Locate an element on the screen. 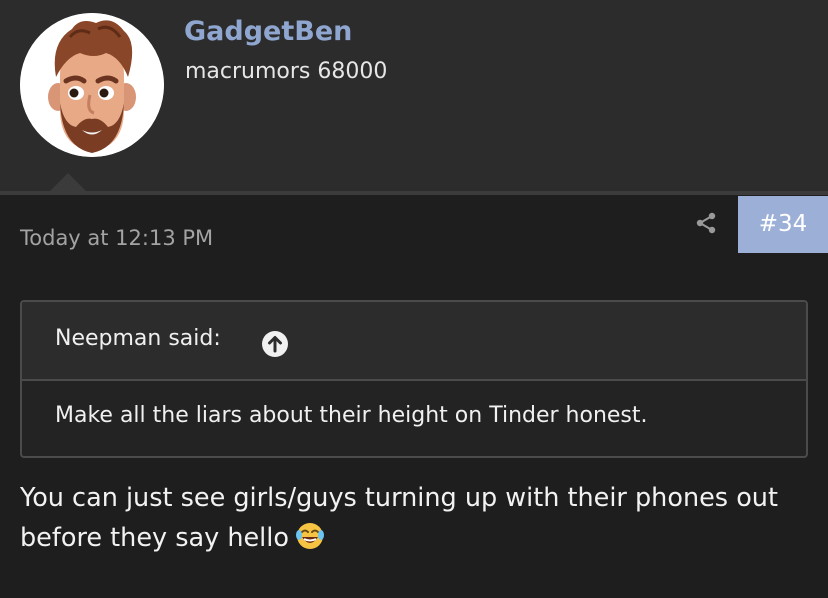 Image resolution: width=828 pixels, height=598 pixels. post-date: Today at 12:13 PM is located at coordinates (116, 238).